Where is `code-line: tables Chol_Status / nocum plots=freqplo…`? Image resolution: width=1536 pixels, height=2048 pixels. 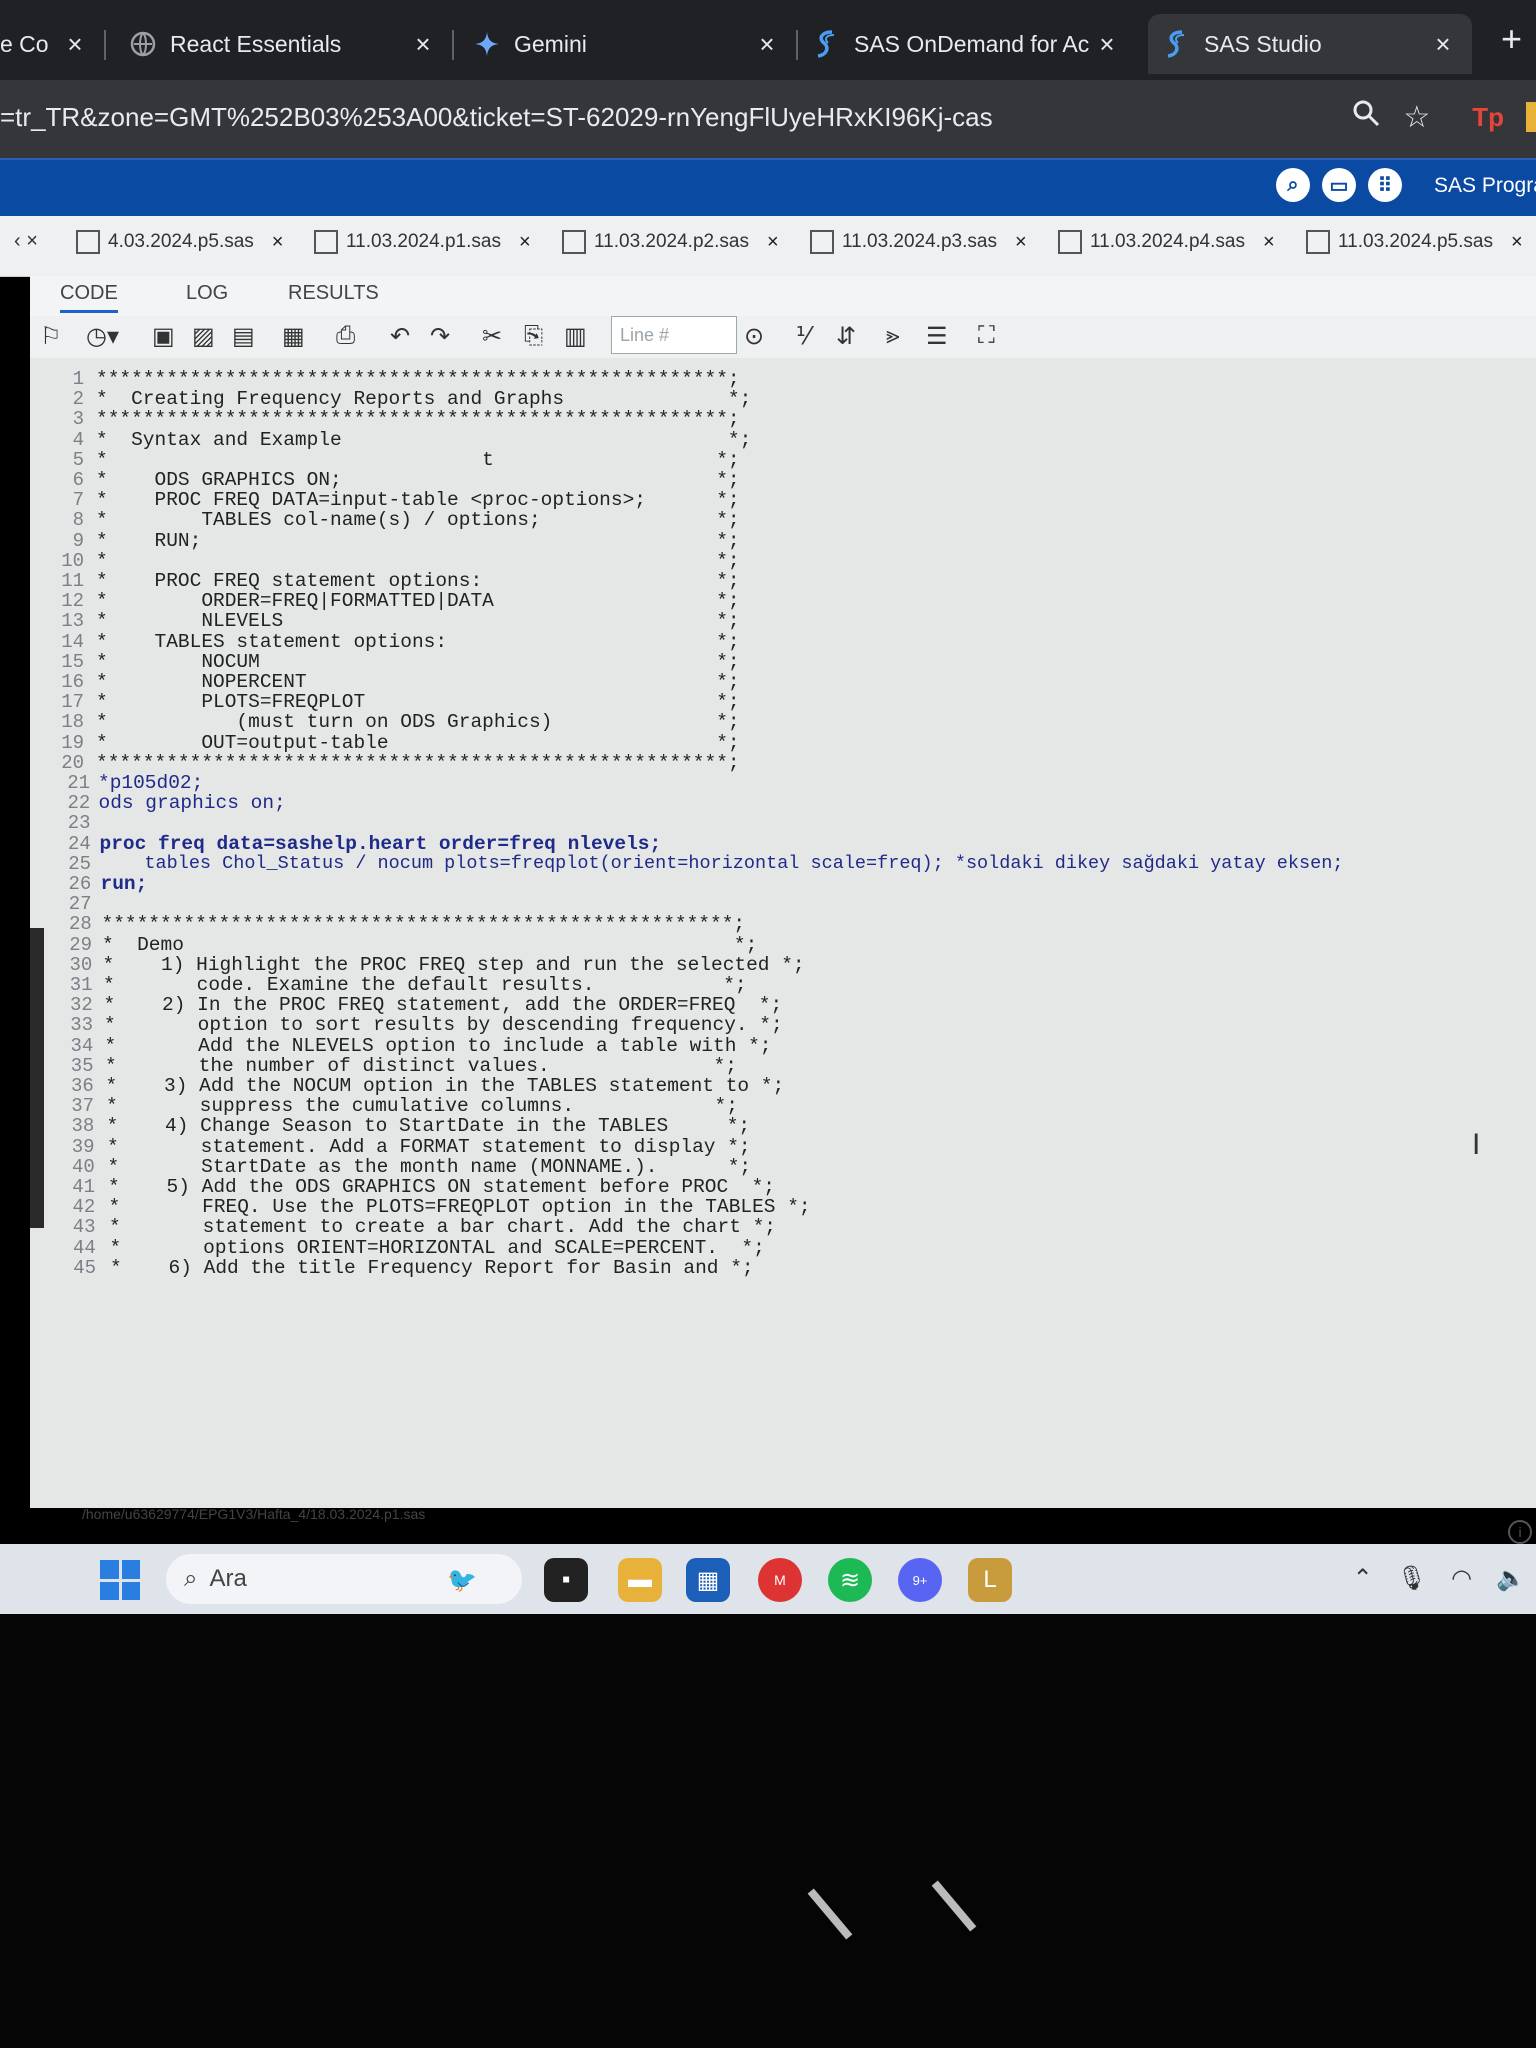
code-line: tables Chol_Status / nocum plots=freqplo… is located at coordinates (722, 863).